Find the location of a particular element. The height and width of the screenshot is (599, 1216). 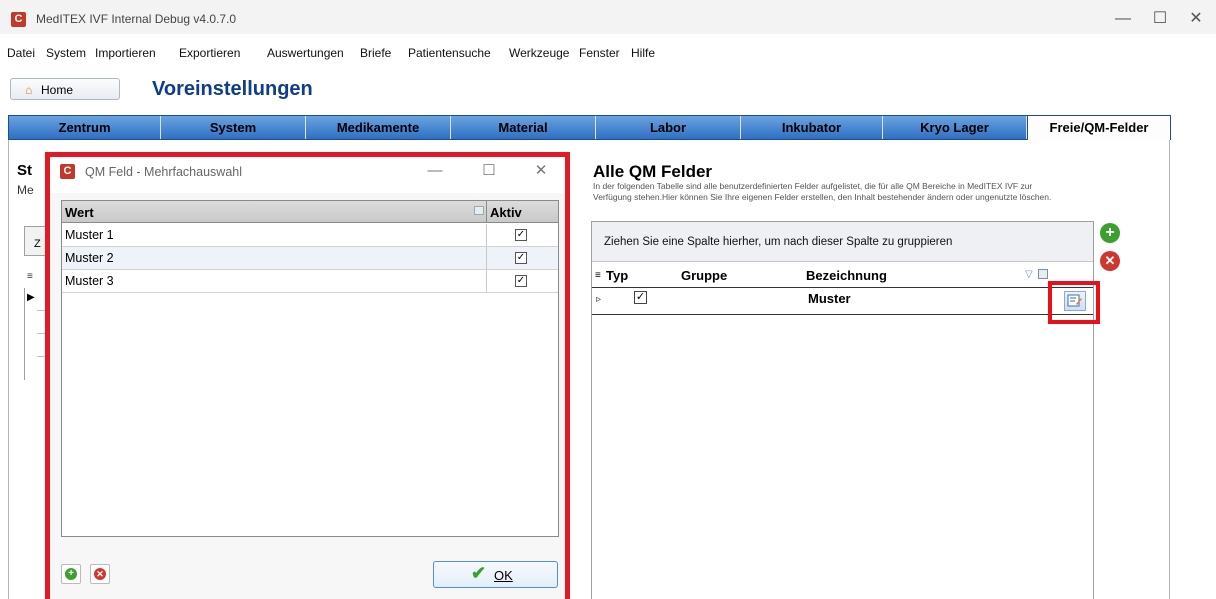

qm-grid-header: ≡ Typ Gruppe Bezeichnung ▽ is located at coordinates (842, 275).